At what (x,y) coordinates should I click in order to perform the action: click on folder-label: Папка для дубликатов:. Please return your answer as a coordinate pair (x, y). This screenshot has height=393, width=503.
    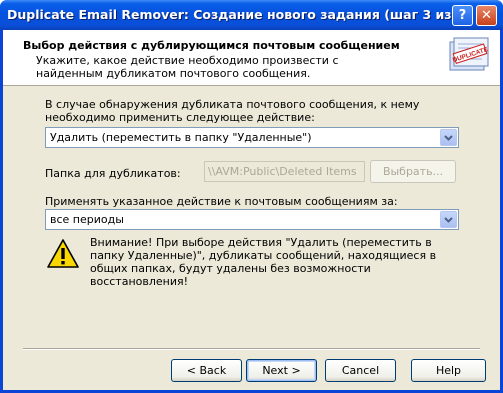
    Looking at the image, I should click on (113, 173).